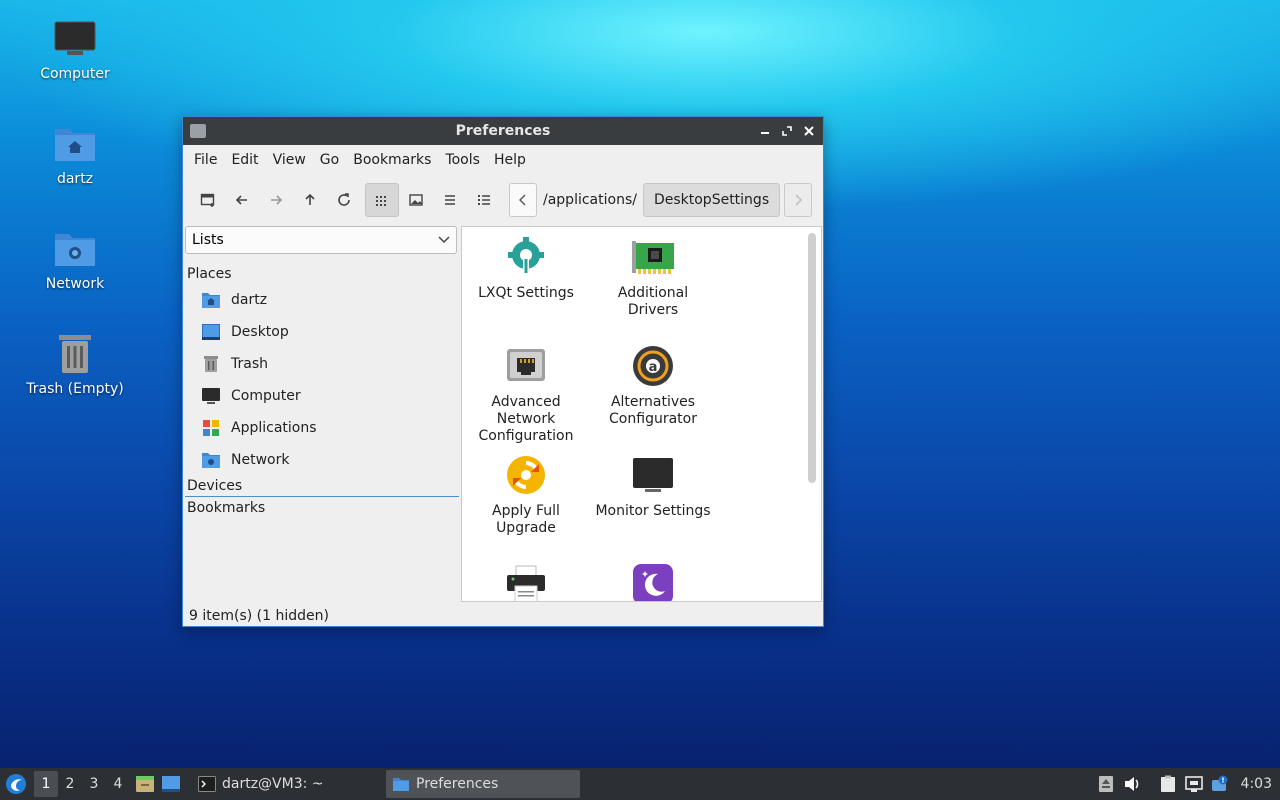 The height and width of the screenshot is (800, 1280). What do you see at coordinates (266, 396) in the screenshot?
I see `sidebar-item-label: Computer` at bounding box center [266, 396].